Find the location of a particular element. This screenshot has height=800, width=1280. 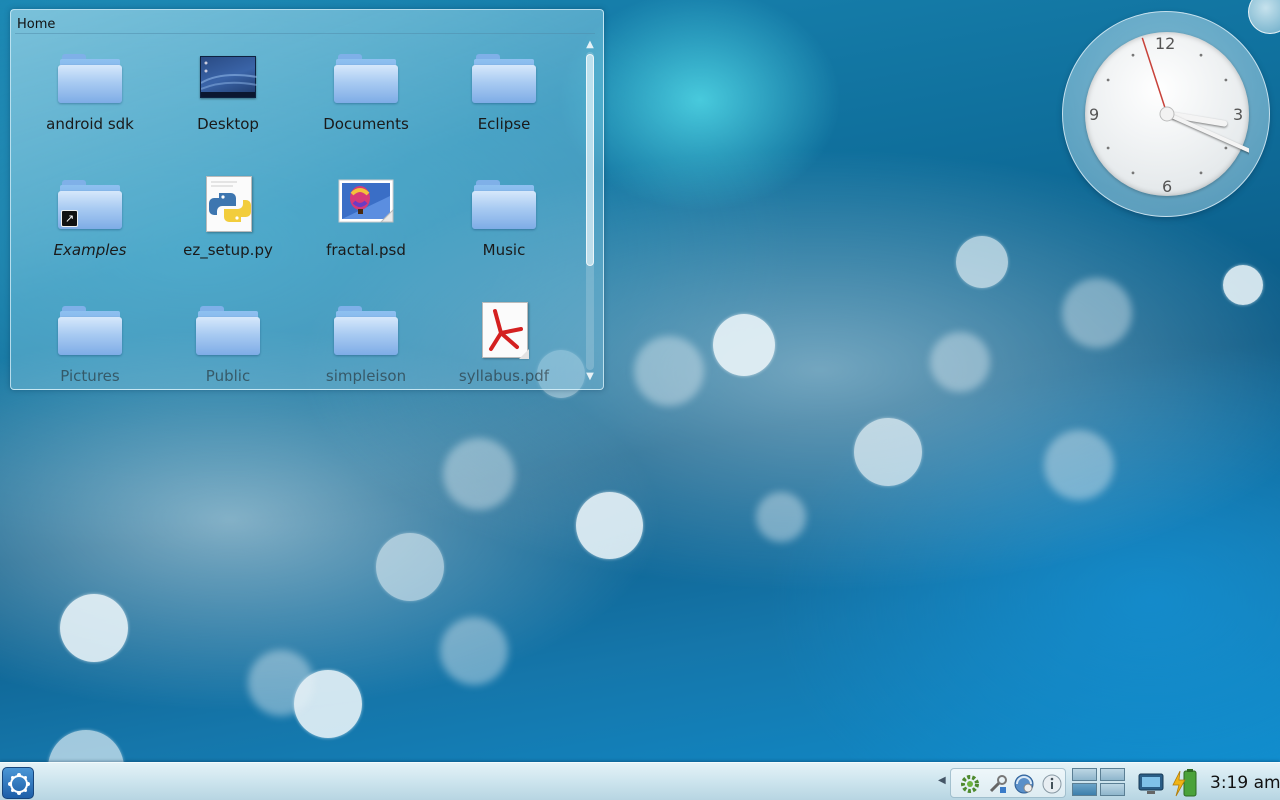

file-label: fractal.psd is located at coordinates (366, 250).